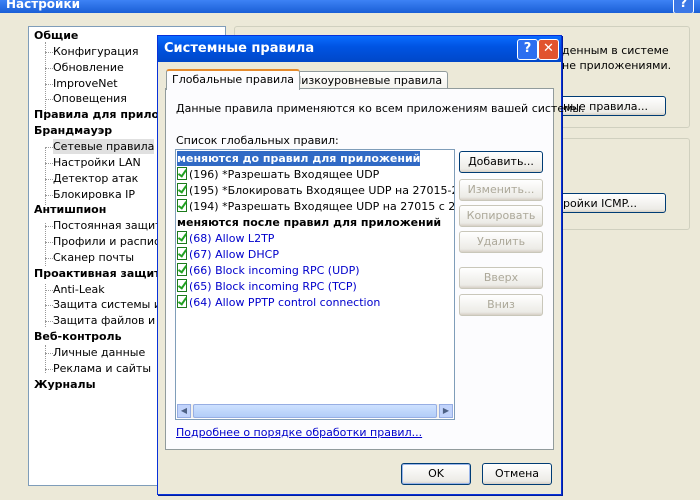  I want to click on rule-row: (65) Block incoming RPC (TCP), so click(267, 286).